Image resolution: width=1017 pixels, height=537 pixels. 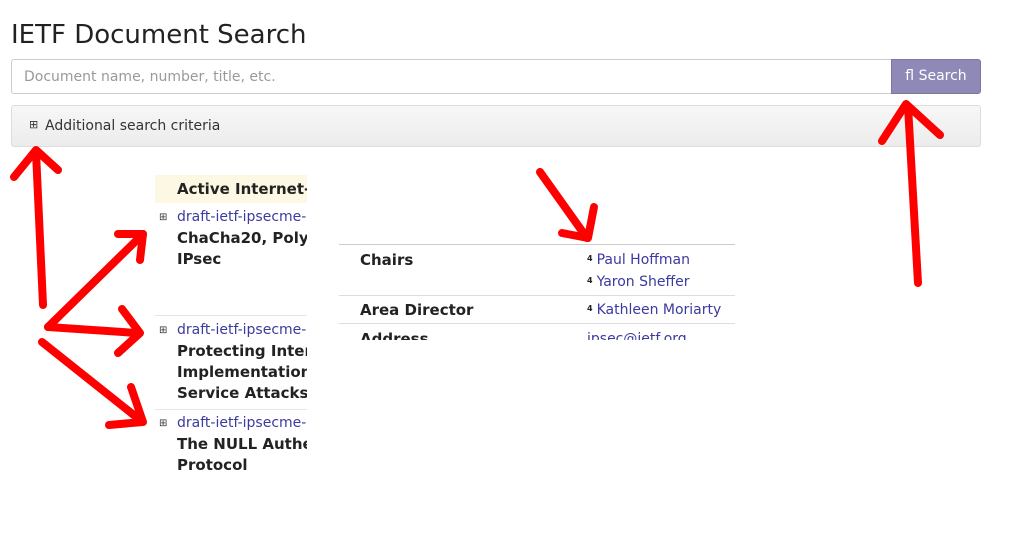 What do you see at coordinates (643, 282) in the screenshot?
I see `chair-link: Yaron Sheffer` at bounding box center [643, 282].